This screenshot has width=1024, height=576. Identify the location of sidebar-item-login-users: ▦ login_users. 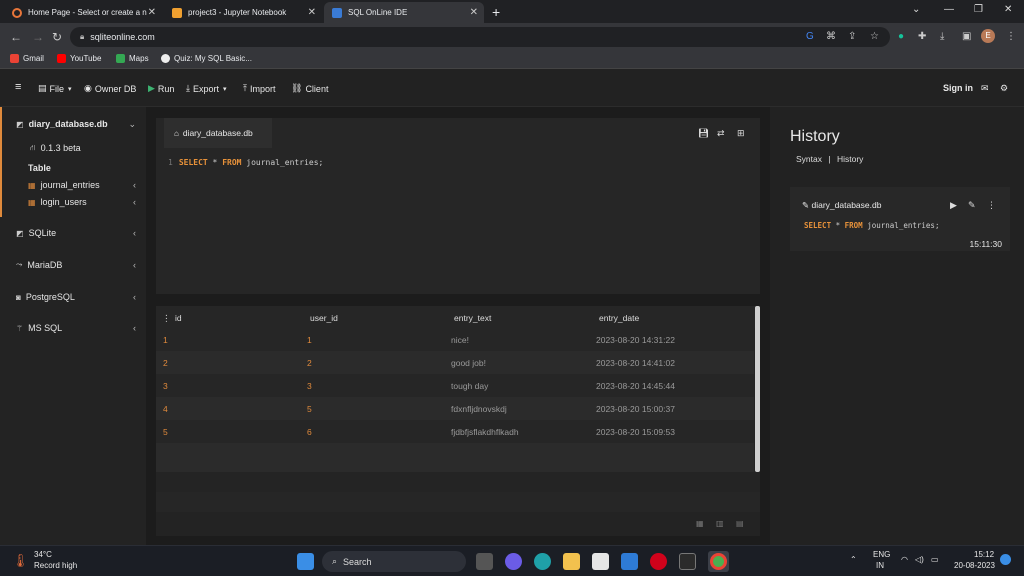
(57, 202).